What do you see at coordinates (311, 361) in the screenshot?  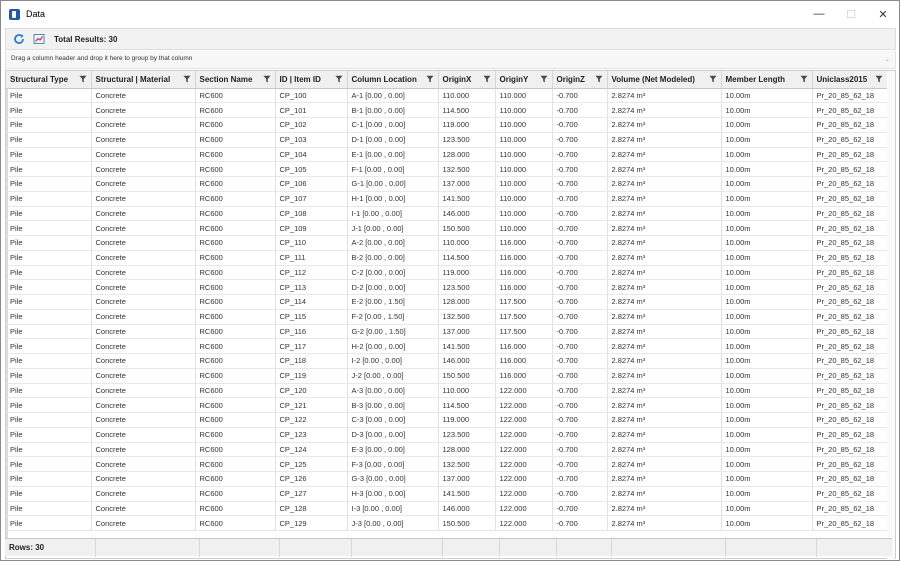 I see `table-cell: CP_118` at bounding box center [311, 361].